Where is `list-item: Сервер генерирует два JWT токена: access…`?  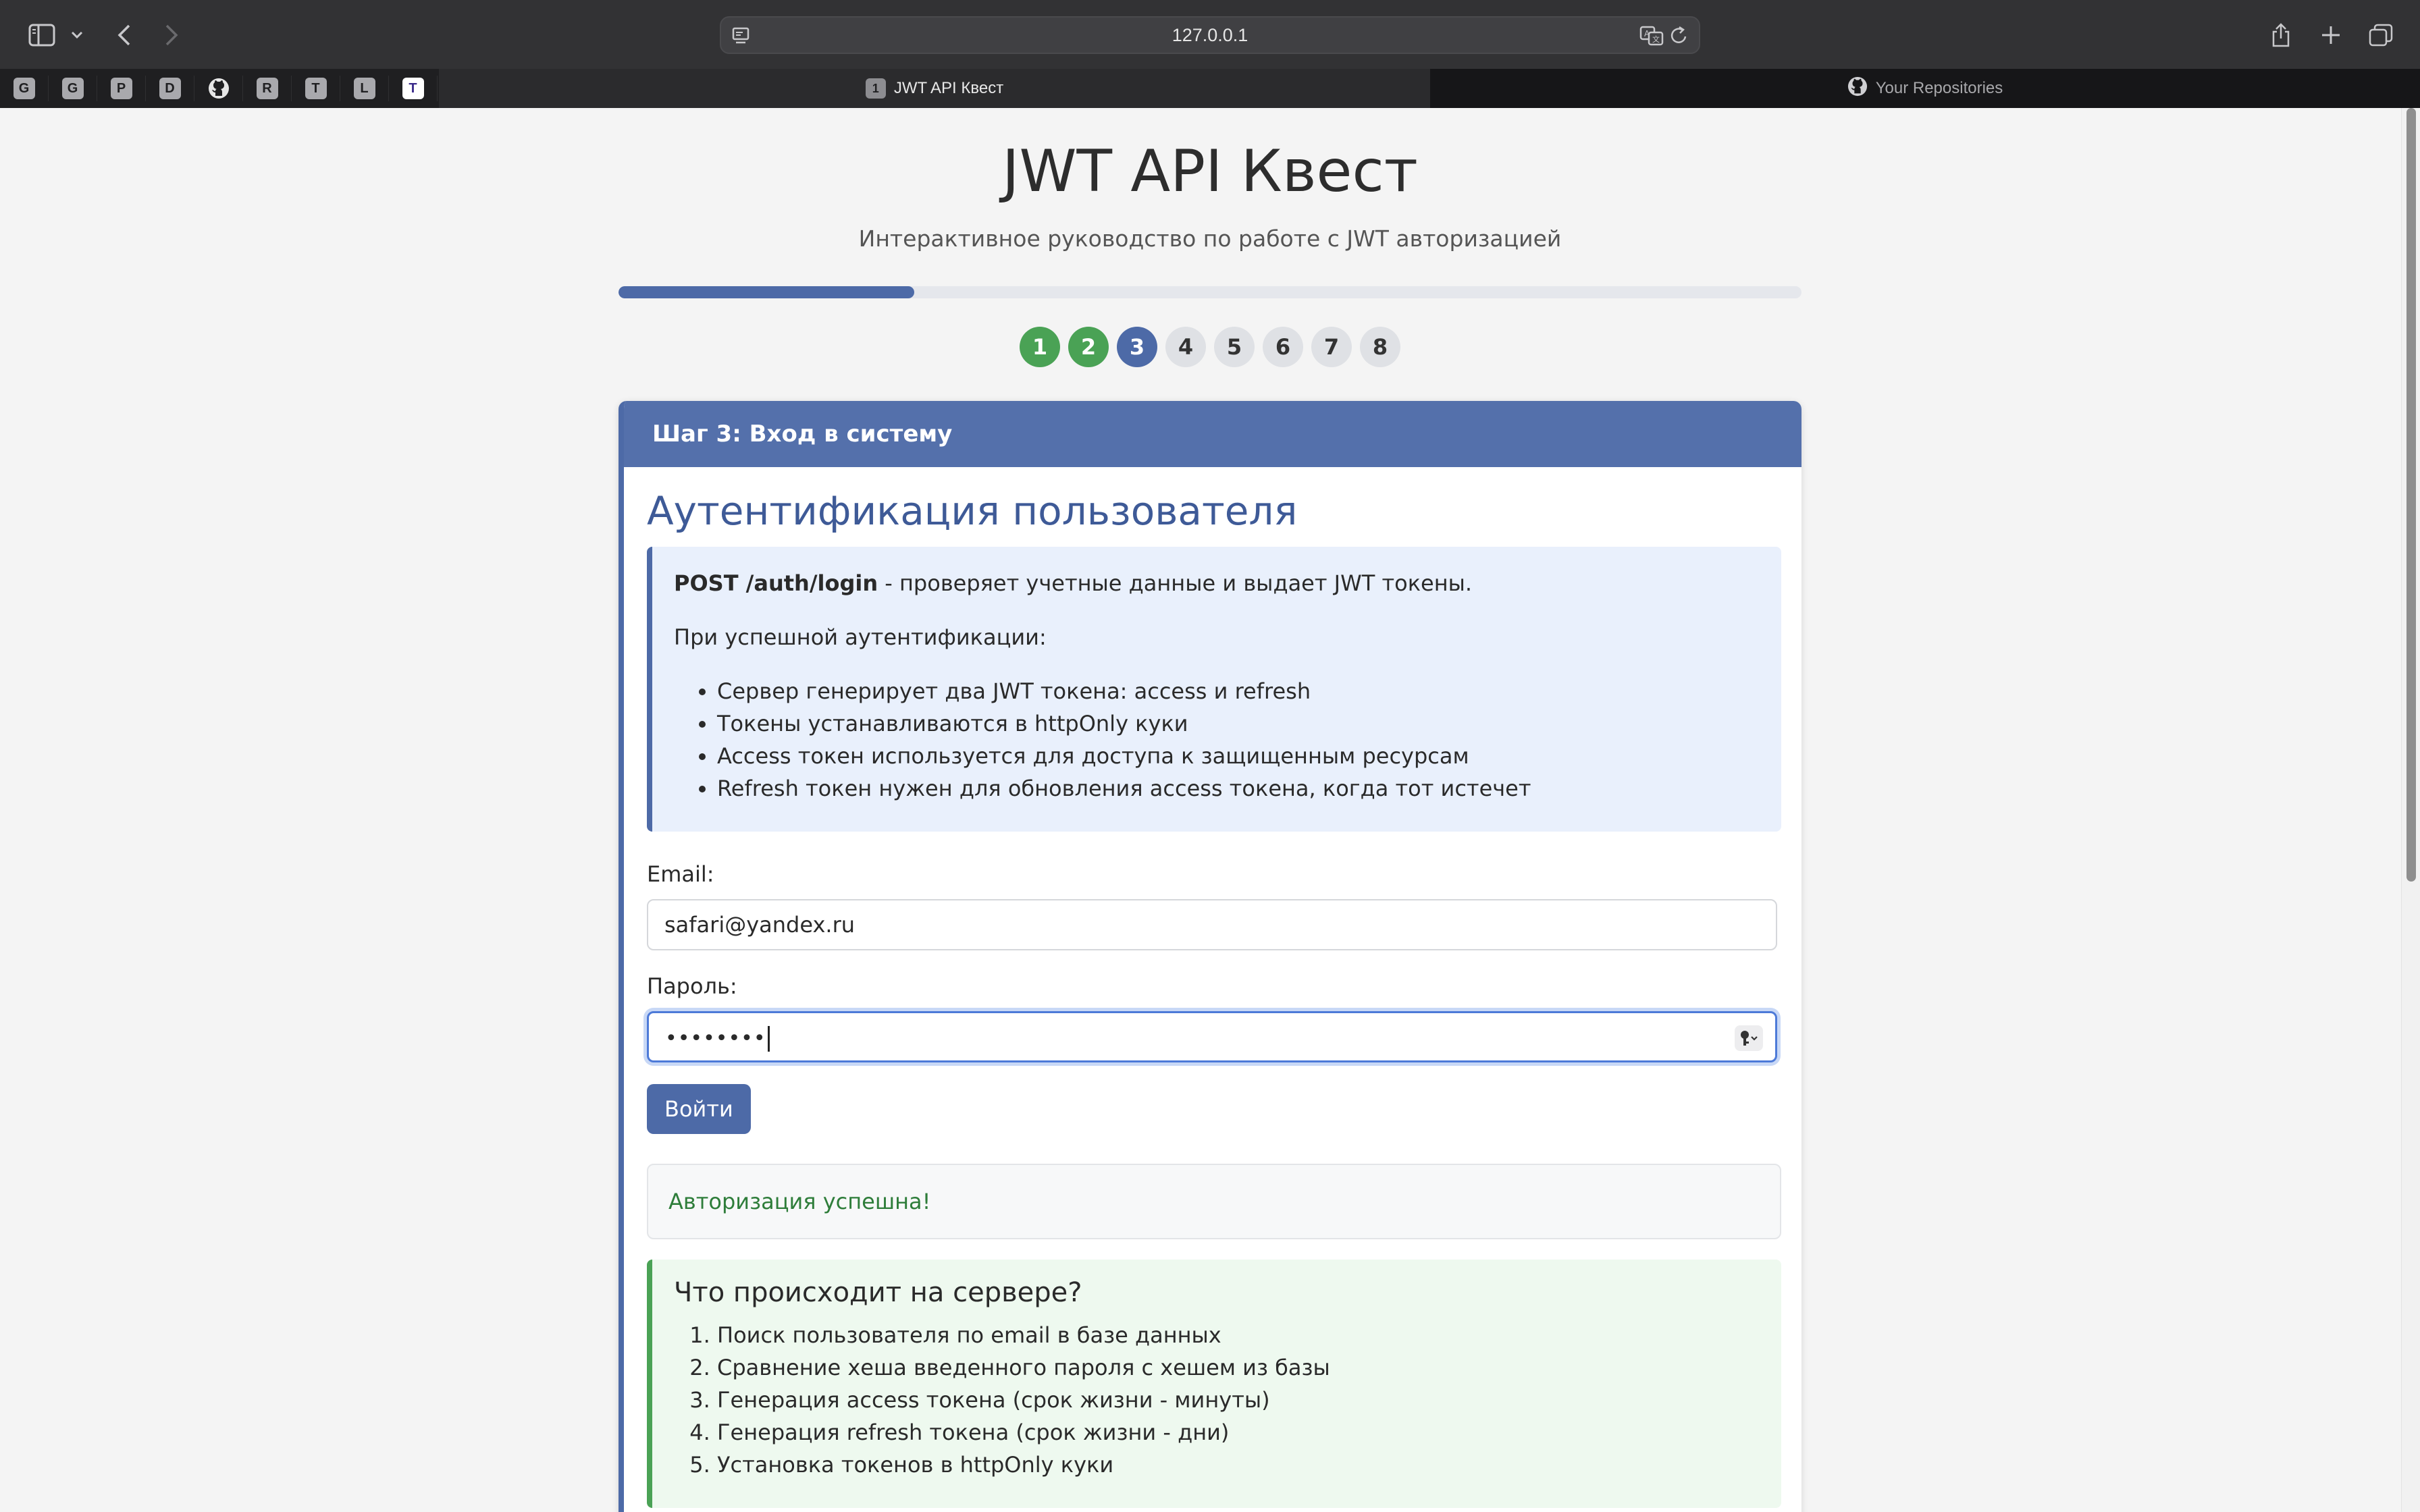 list-item: Сервер генерирует два JWT токена: access… is located at coordinates (1238, 691).